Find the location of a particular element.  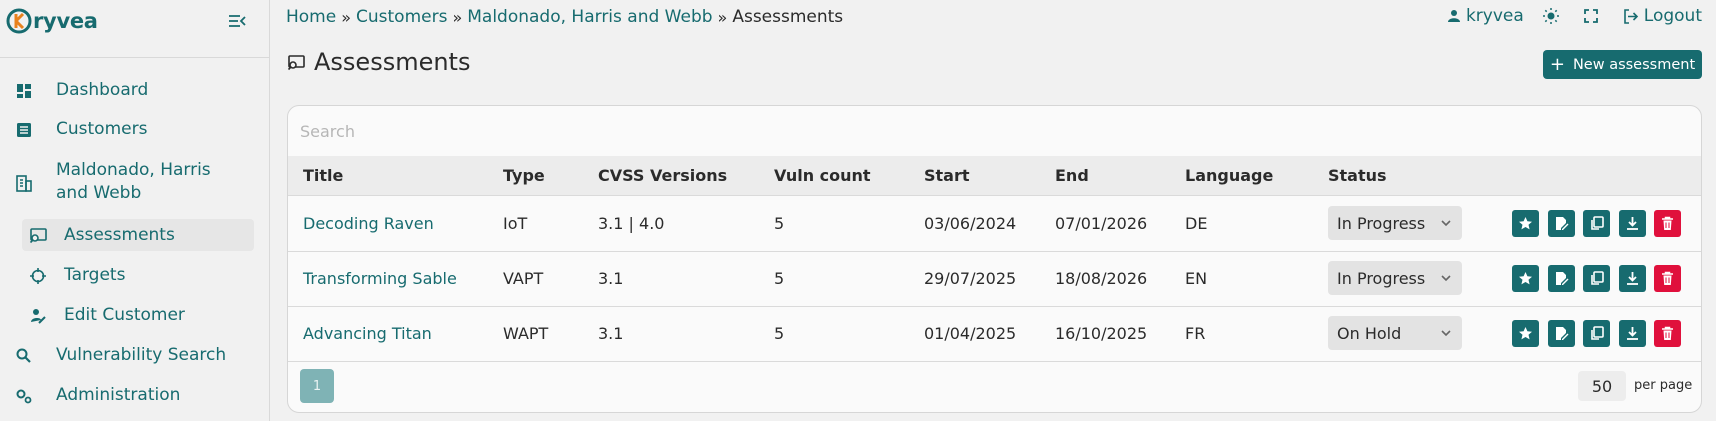

sidebar-item-administration: Administration is located at coordinates (131, 395).